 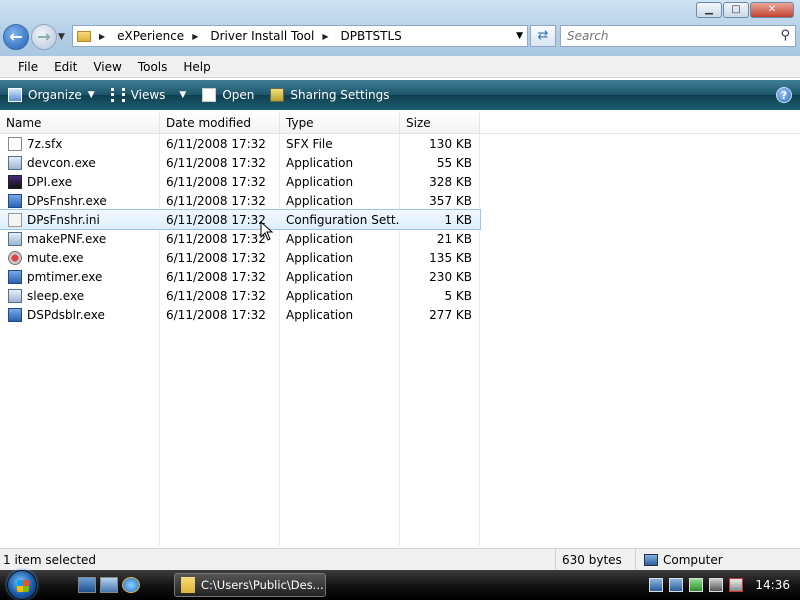 I want to click on address-dropdown-icon: ▼, so click(x=519, y=36).